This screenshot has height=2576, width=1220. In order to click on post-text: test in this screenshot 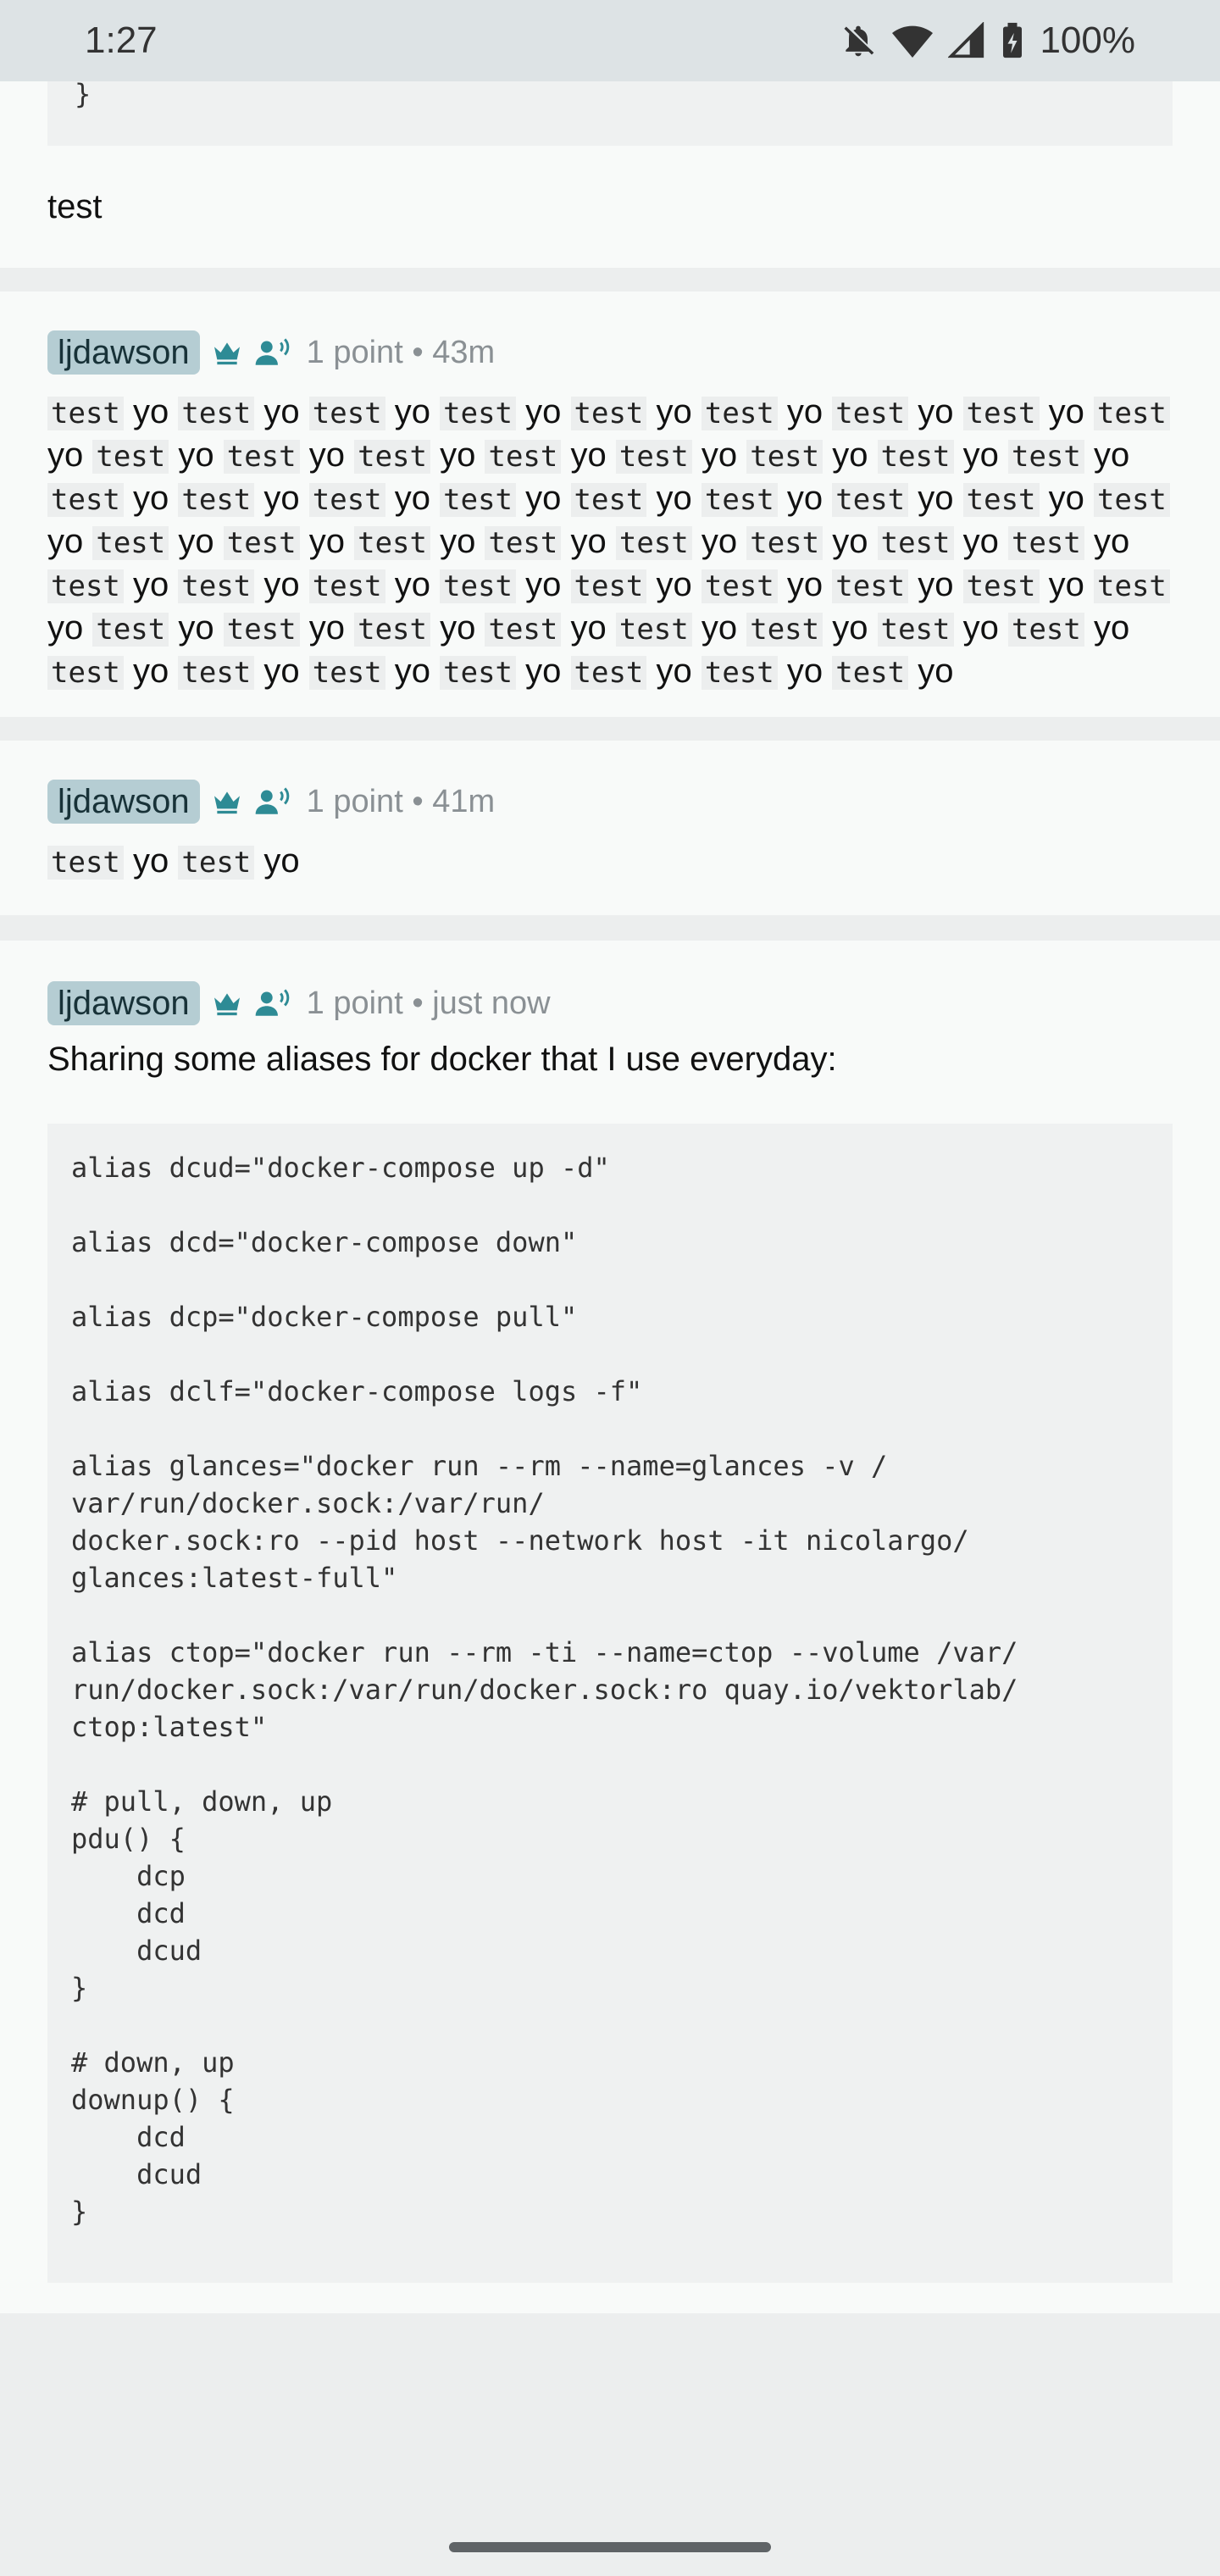, I will do `click(75, 206)`.